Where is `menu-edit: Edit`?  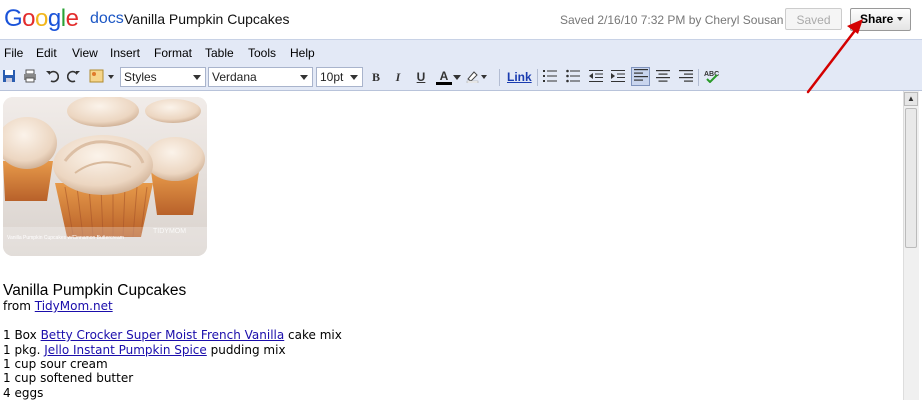
menu-edit: Edit is located at coordinates (46, 53).